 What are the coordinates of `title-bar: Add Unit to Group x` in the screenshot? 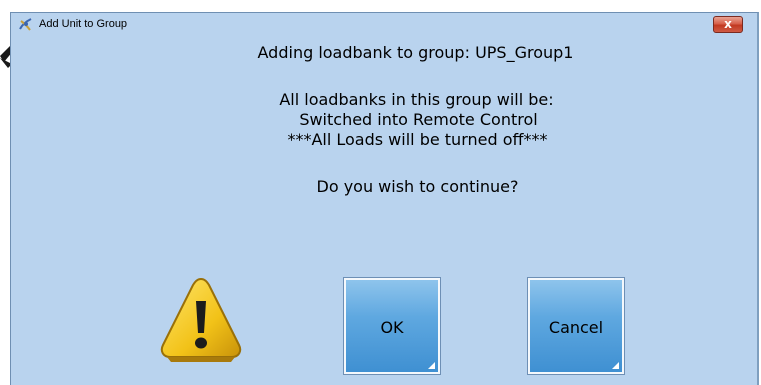 It's located at (384, 24).